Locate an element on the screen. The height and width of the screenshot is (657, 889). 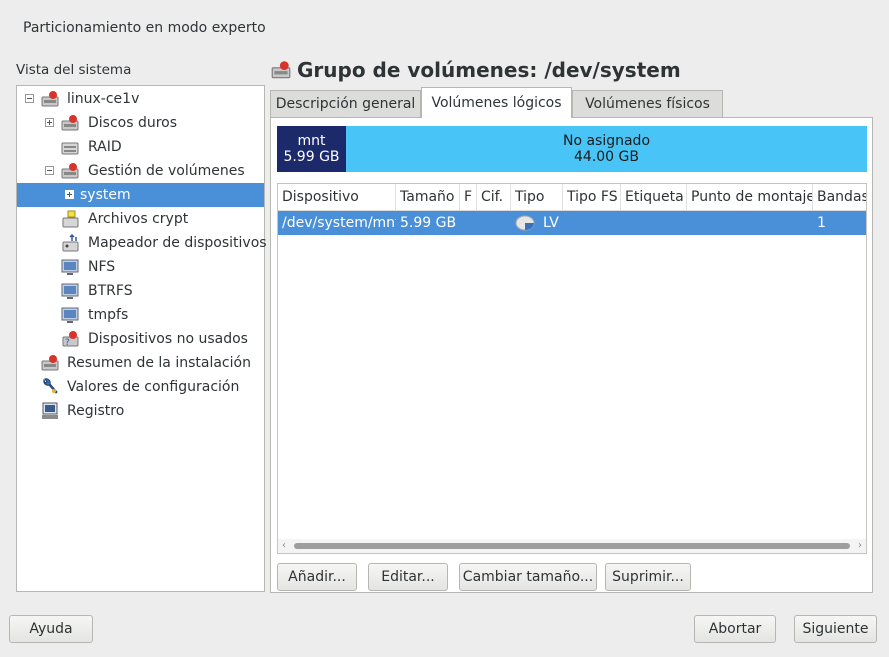
column-header-label: Etiqueta is located at coordinates (654, 197).